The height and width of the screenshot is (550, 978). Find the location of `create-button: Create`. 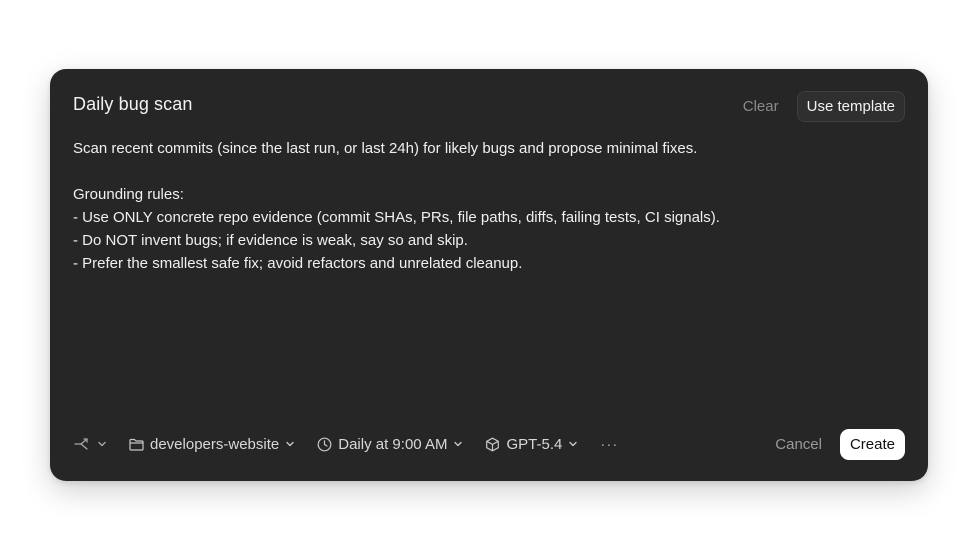

create-button: Create is located at coordinates (872, 444).